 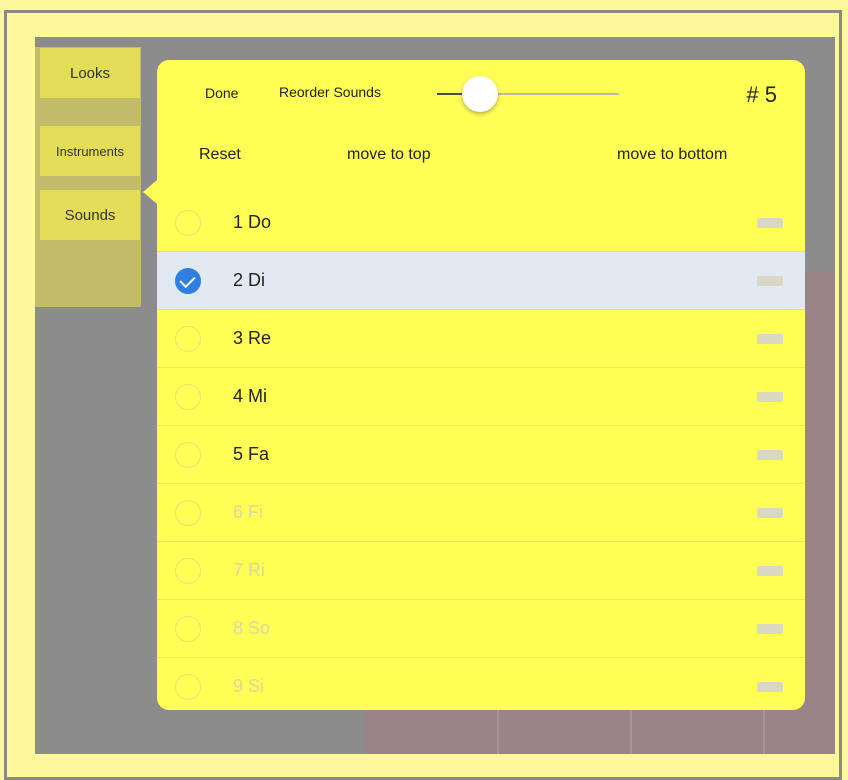 What do you see at coordinates (761, 94) in the screenshot?
I see `selection-count: # 5` at bounding box center [761, 94].